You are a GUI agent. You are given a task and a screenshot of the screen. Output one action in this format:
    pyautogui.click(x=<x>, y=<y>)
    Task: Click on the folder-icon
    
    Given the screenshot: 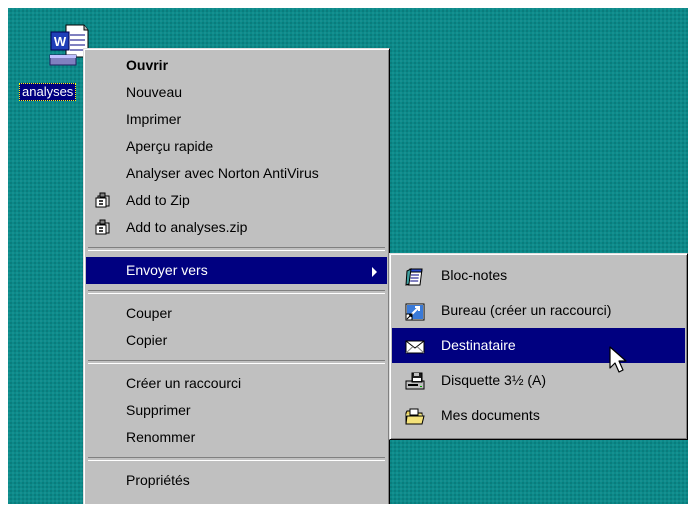 What is the action you would take?
    pyautogui.click(x=415, y=415)
    